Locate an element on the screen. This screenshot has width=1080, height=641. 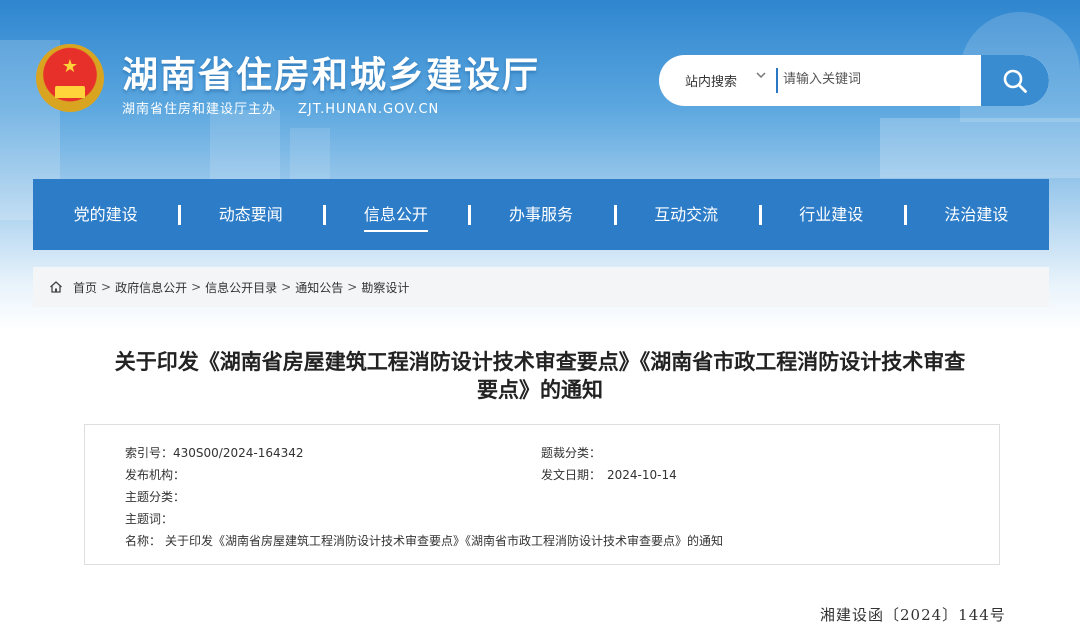
nav-item-info-disclosure: 信息公开 is located at coordinates (395, 214).